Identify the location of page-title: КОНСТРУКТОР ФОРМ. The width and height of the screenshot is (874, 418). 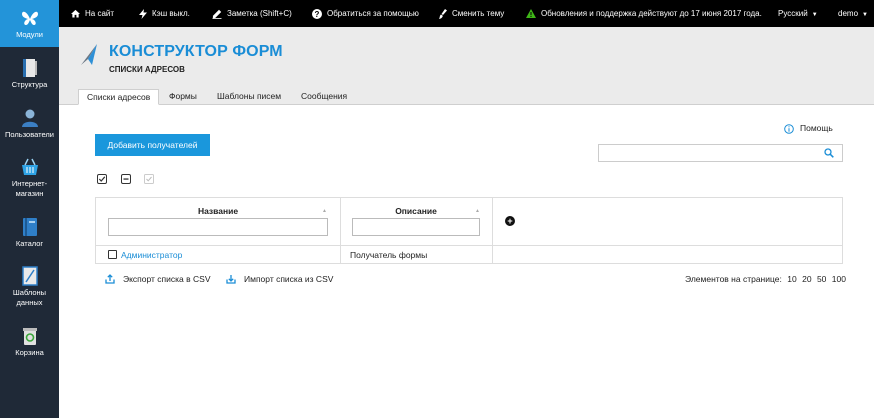
(196, 51).